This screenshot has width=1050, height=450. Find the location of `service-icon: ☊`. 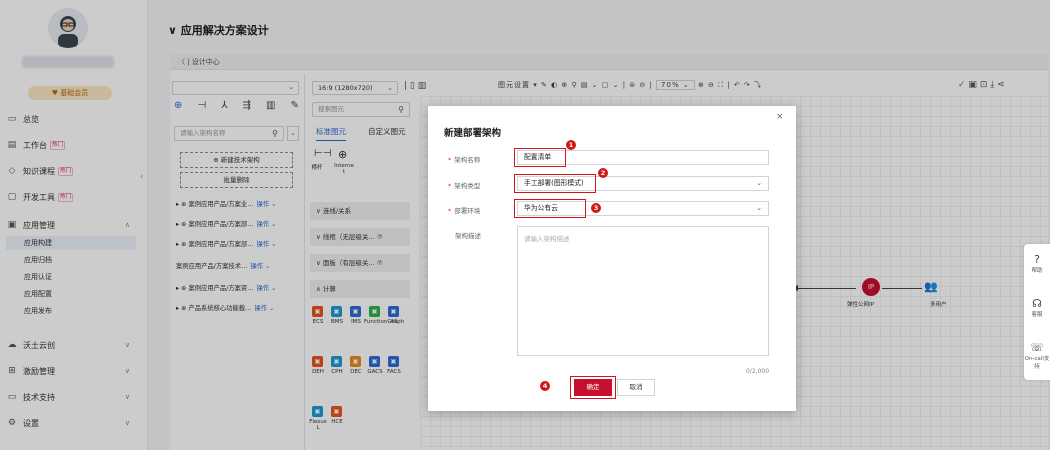

service-icon: ☊ is located at coordinates (1037, 304).